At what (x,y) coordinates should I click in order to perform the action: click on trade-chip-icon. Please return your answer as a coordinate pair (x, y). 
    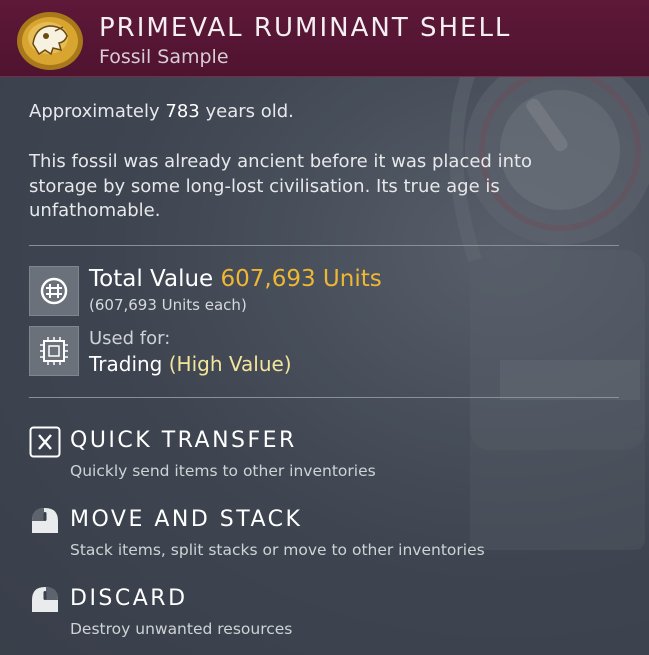
    Looking at the image, I should click on (54, 351).